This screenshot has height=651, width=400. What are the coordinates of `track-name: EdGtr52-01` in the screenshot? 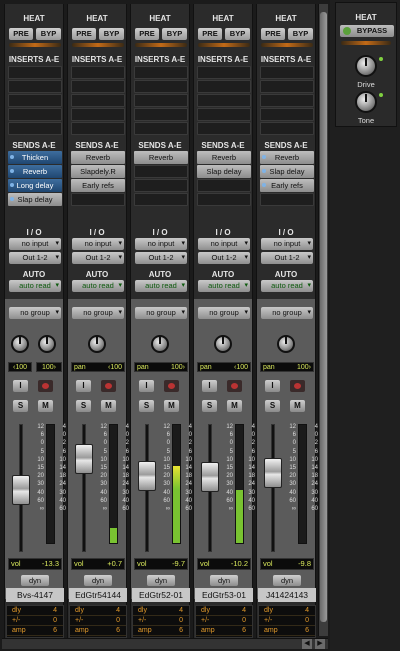 It's located at (161, 595).